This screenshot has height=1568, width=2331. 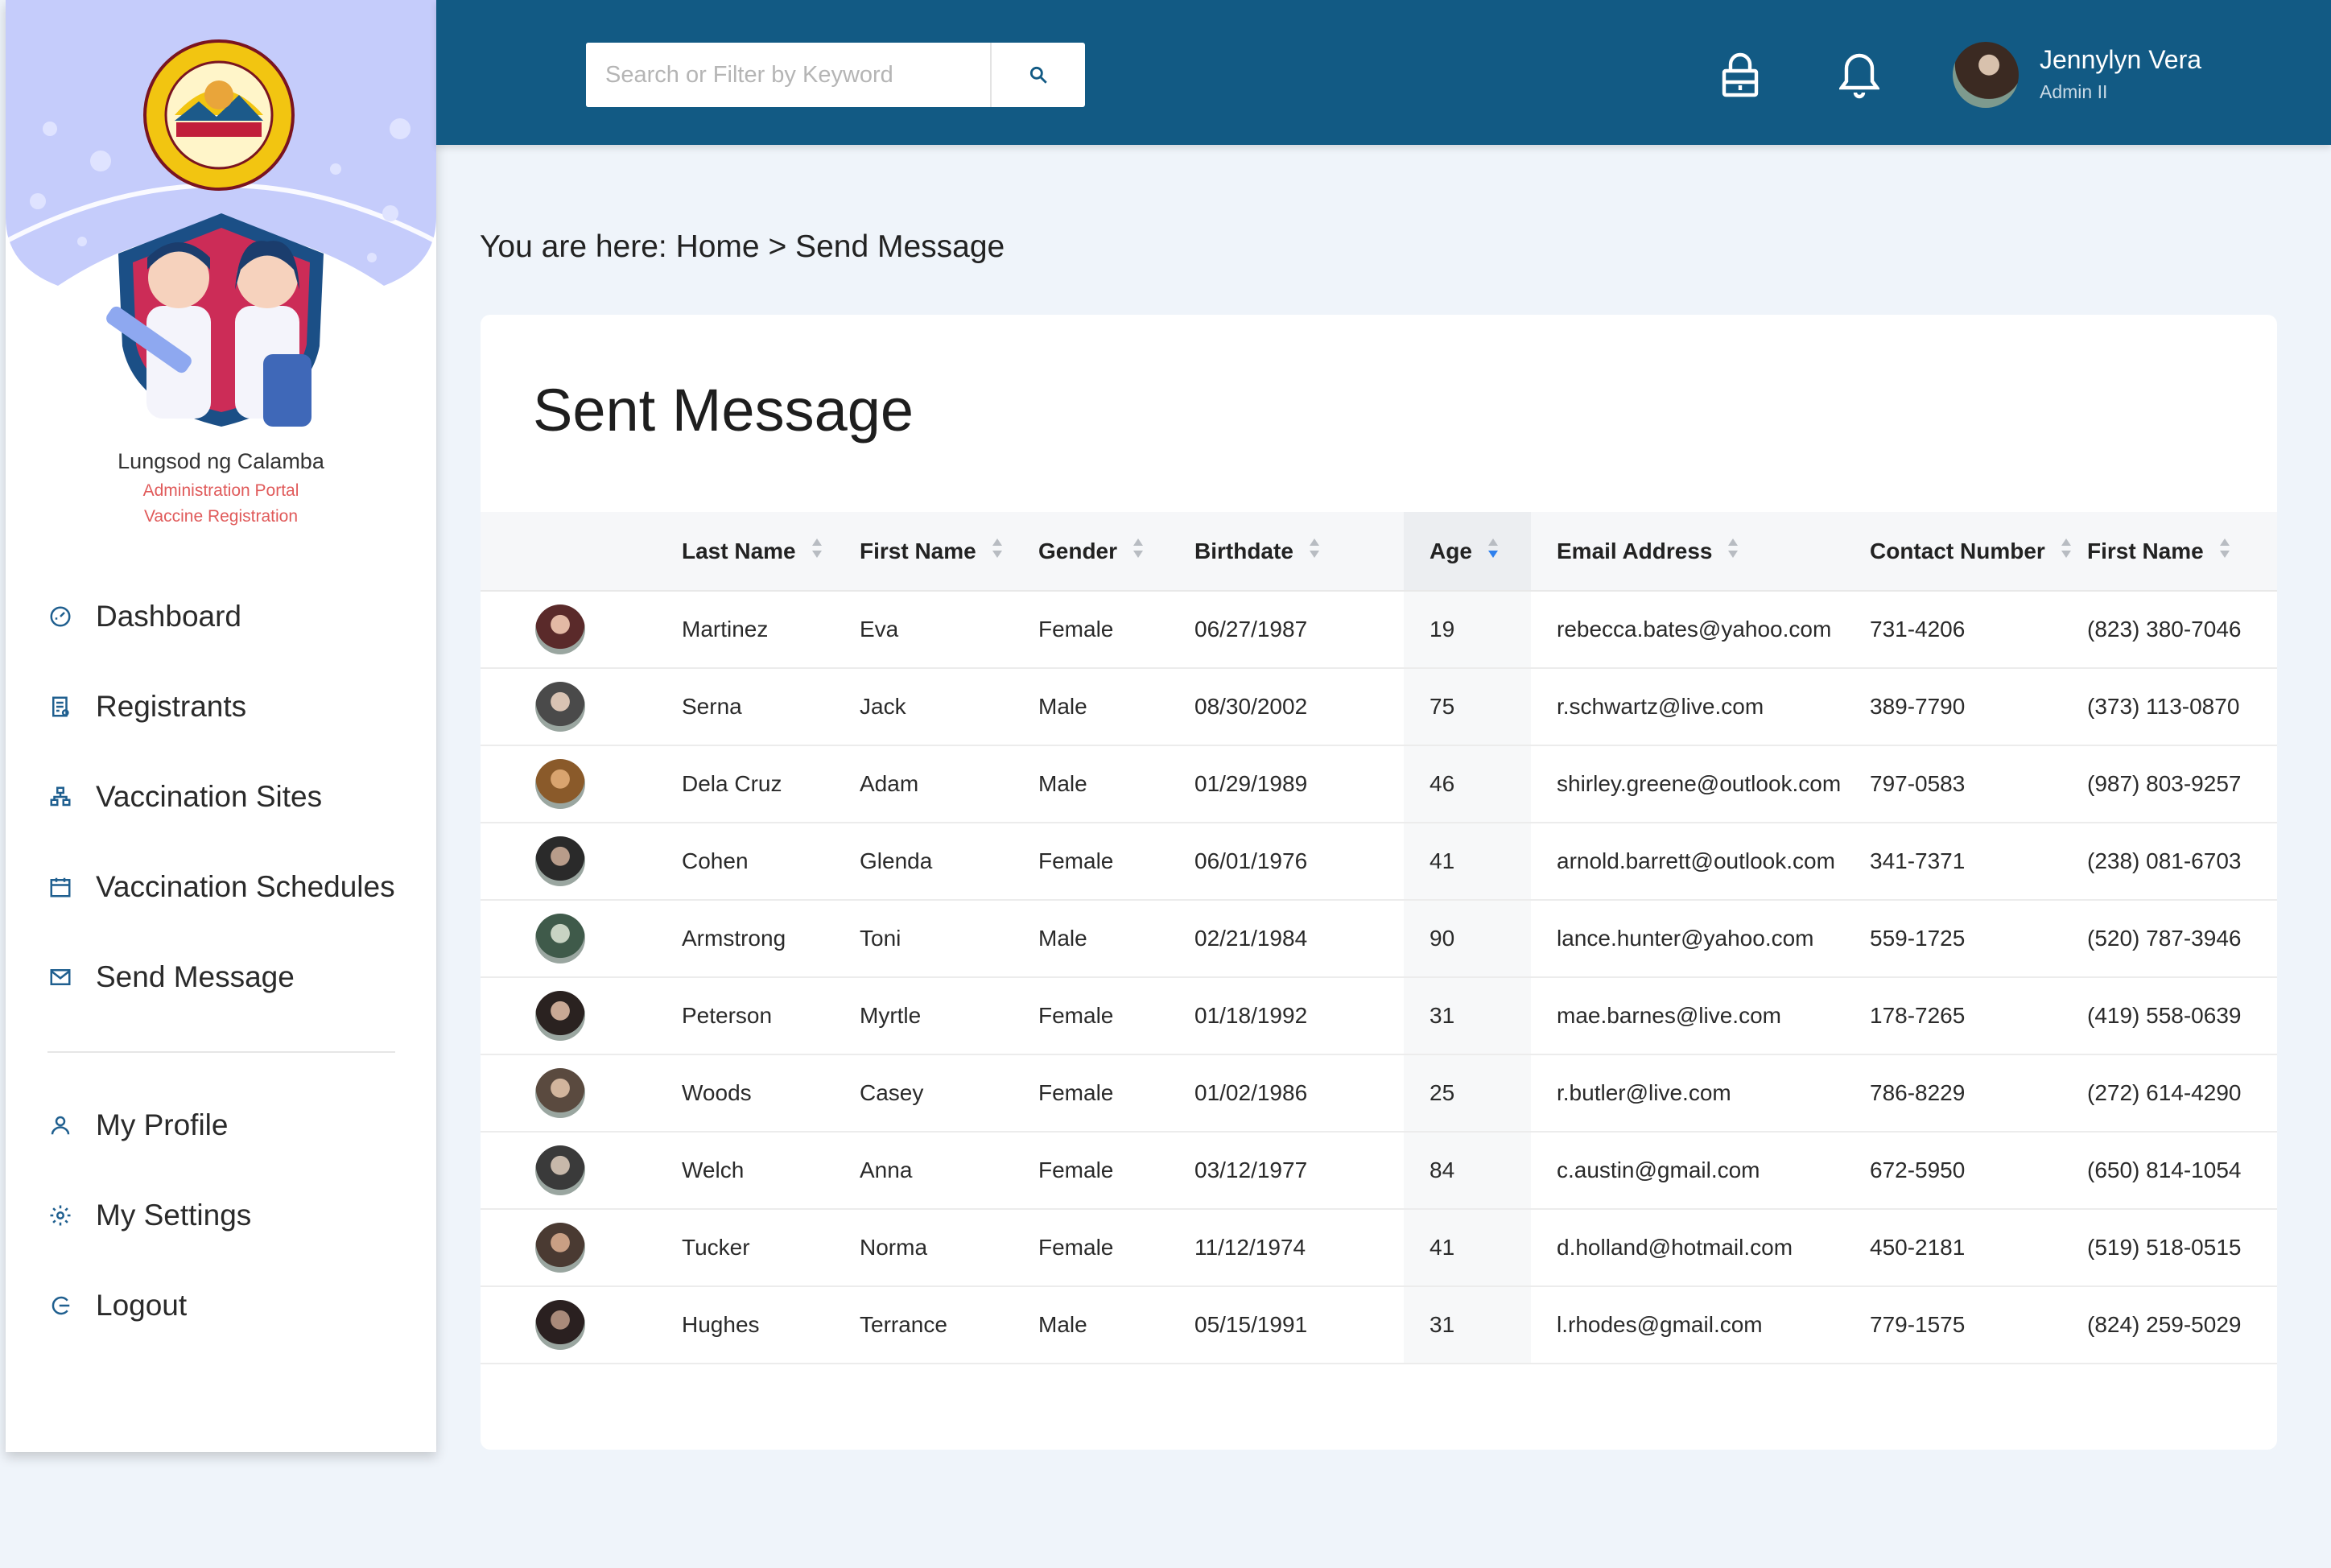 What do you see at coordinates (1978, 1171) in the screenshot?
I see `cell-contact-number: 672-5950` at bounding box center [1978, 1171].